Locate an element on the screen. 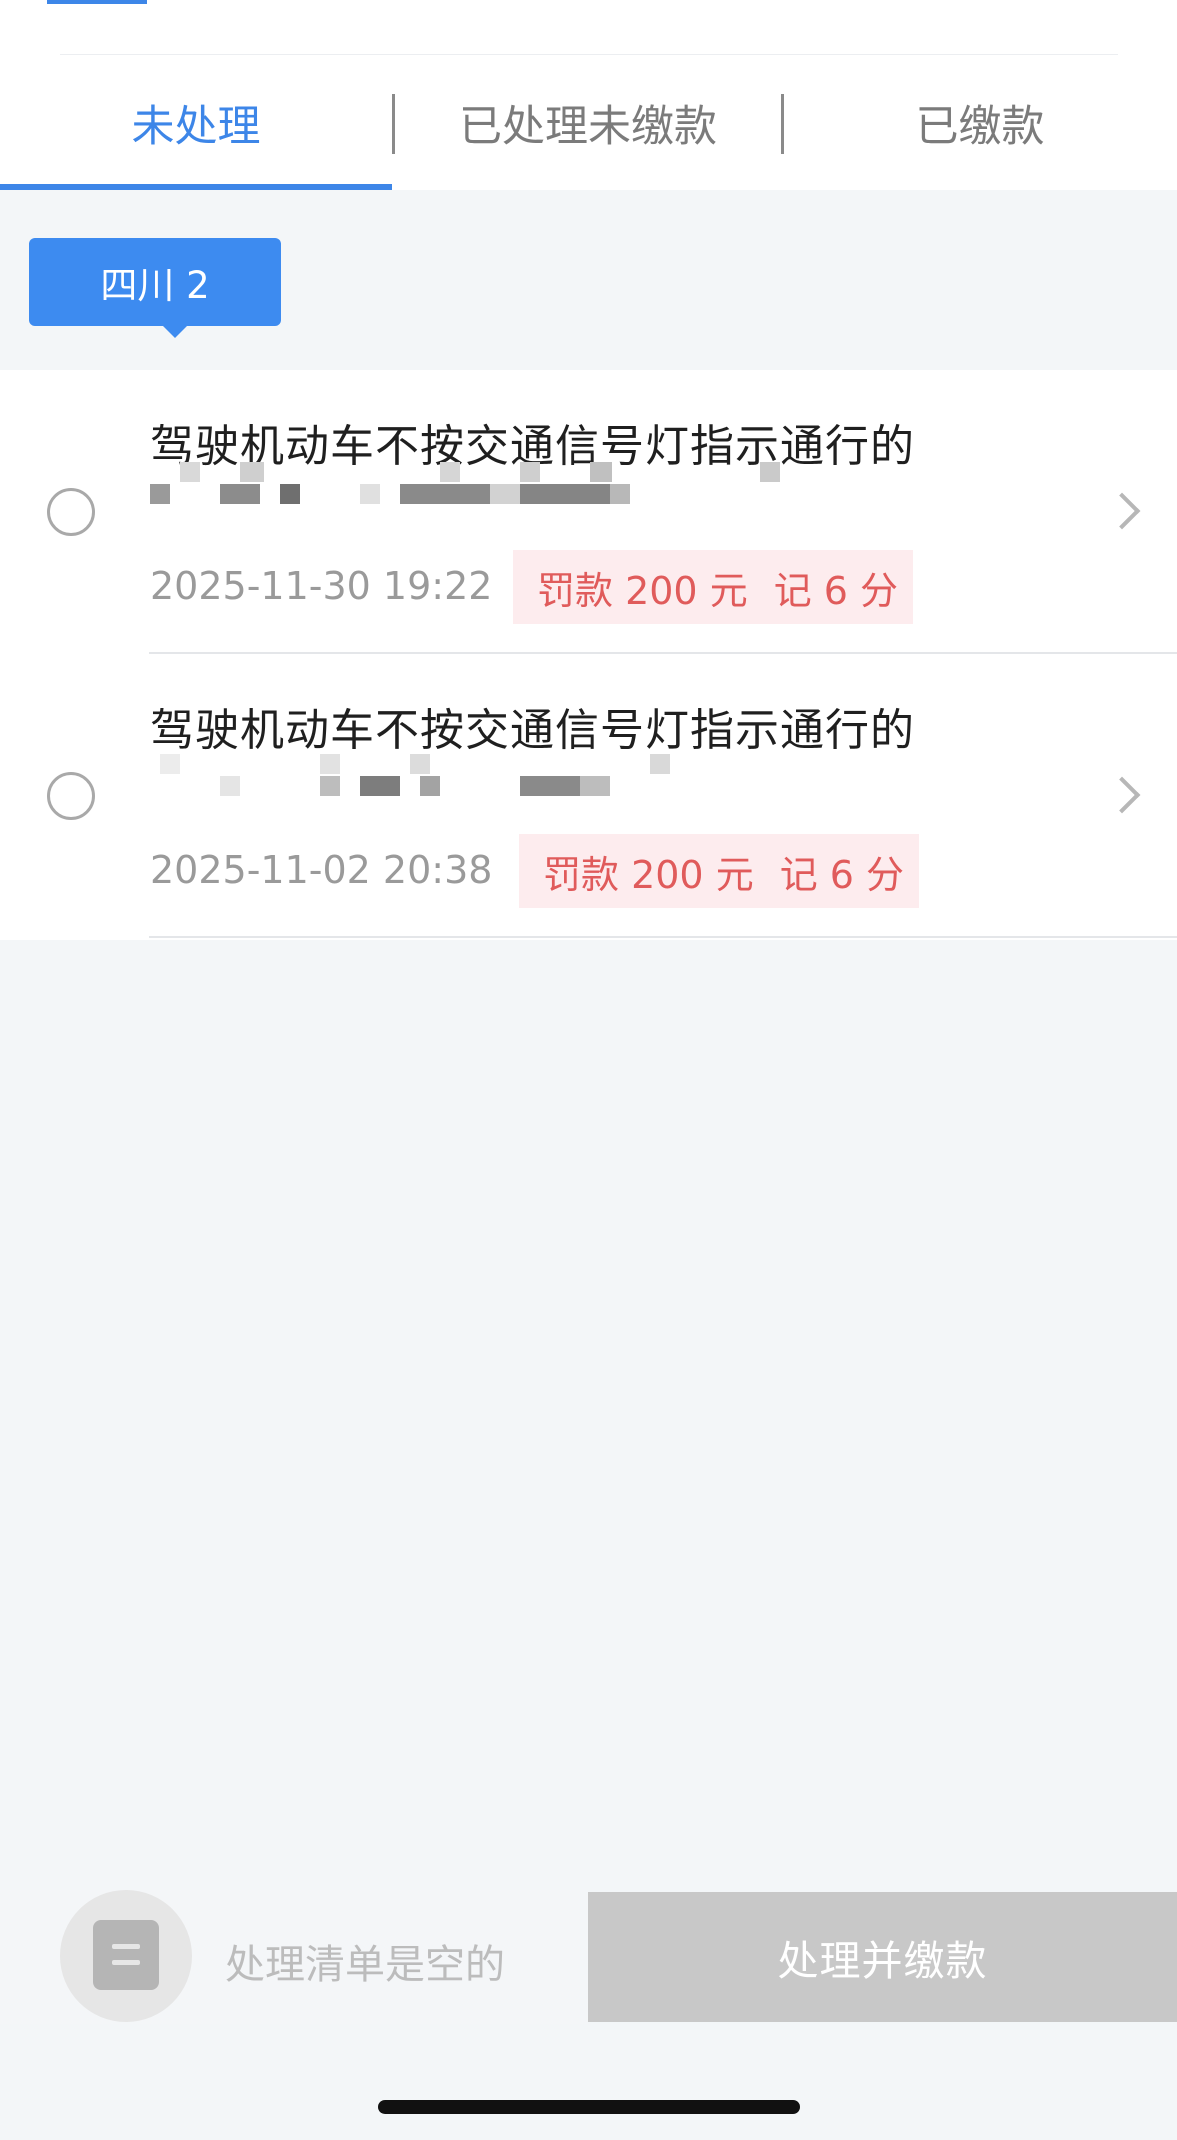 The image size is (1177, 2140). bottom-action-bar: 处理清单是空的 处理并缴款 is located at coordinates (588, 1957).